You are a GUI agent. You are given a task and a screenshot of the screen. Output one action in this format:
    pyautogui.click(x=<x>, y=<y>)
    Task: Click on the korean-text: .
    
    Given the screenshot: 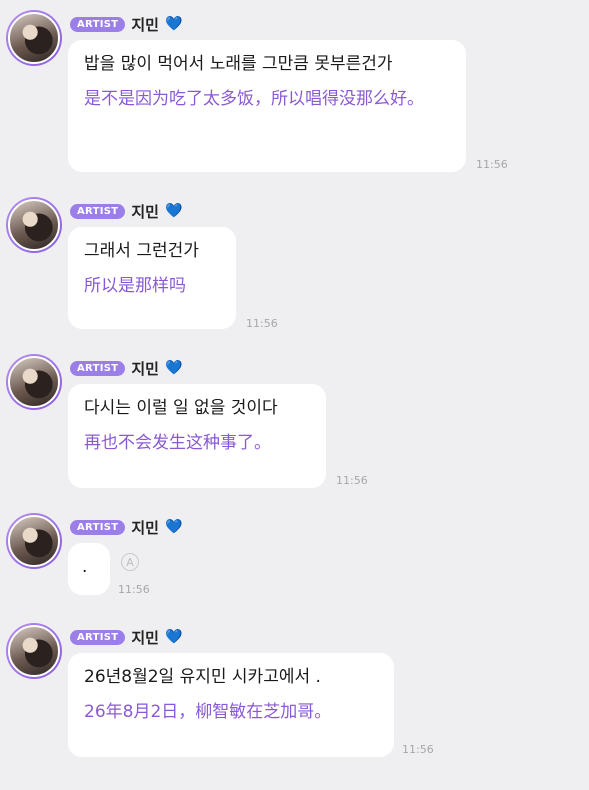 What is the action you would take?
    pyautogui.click(x=85, y=567)
    